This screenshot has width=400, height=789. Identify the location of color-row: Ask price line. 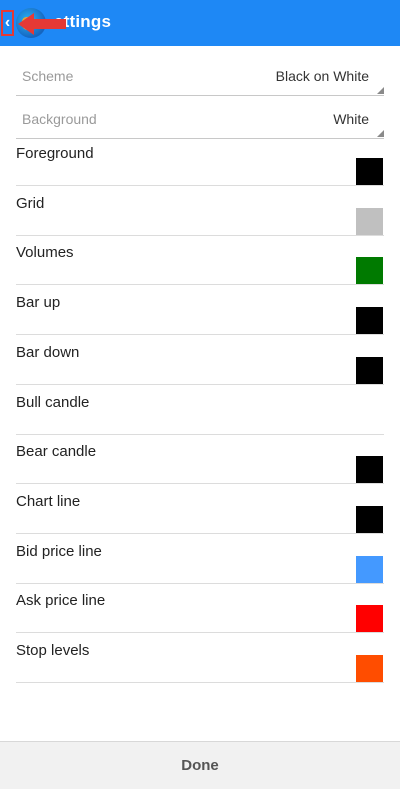
(200, 608).